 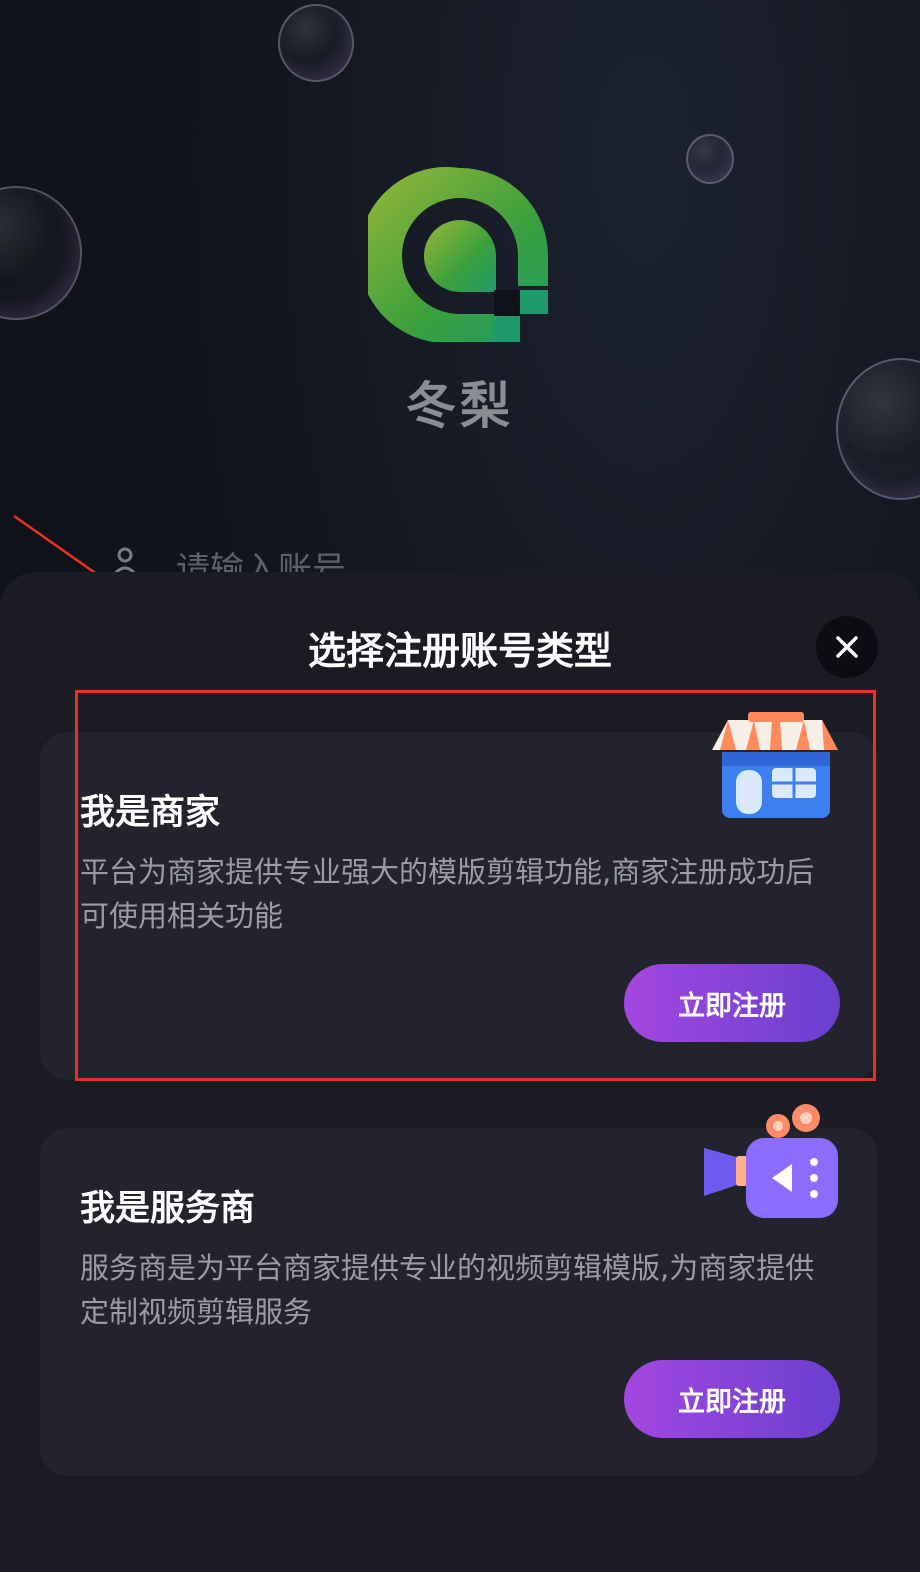 I want to click on service-provider-option-description: 服务商是为平台商家提供专业的视频剪辑模版,为商家提供定制视频剪辑服务, so click(x=447, y=1290).